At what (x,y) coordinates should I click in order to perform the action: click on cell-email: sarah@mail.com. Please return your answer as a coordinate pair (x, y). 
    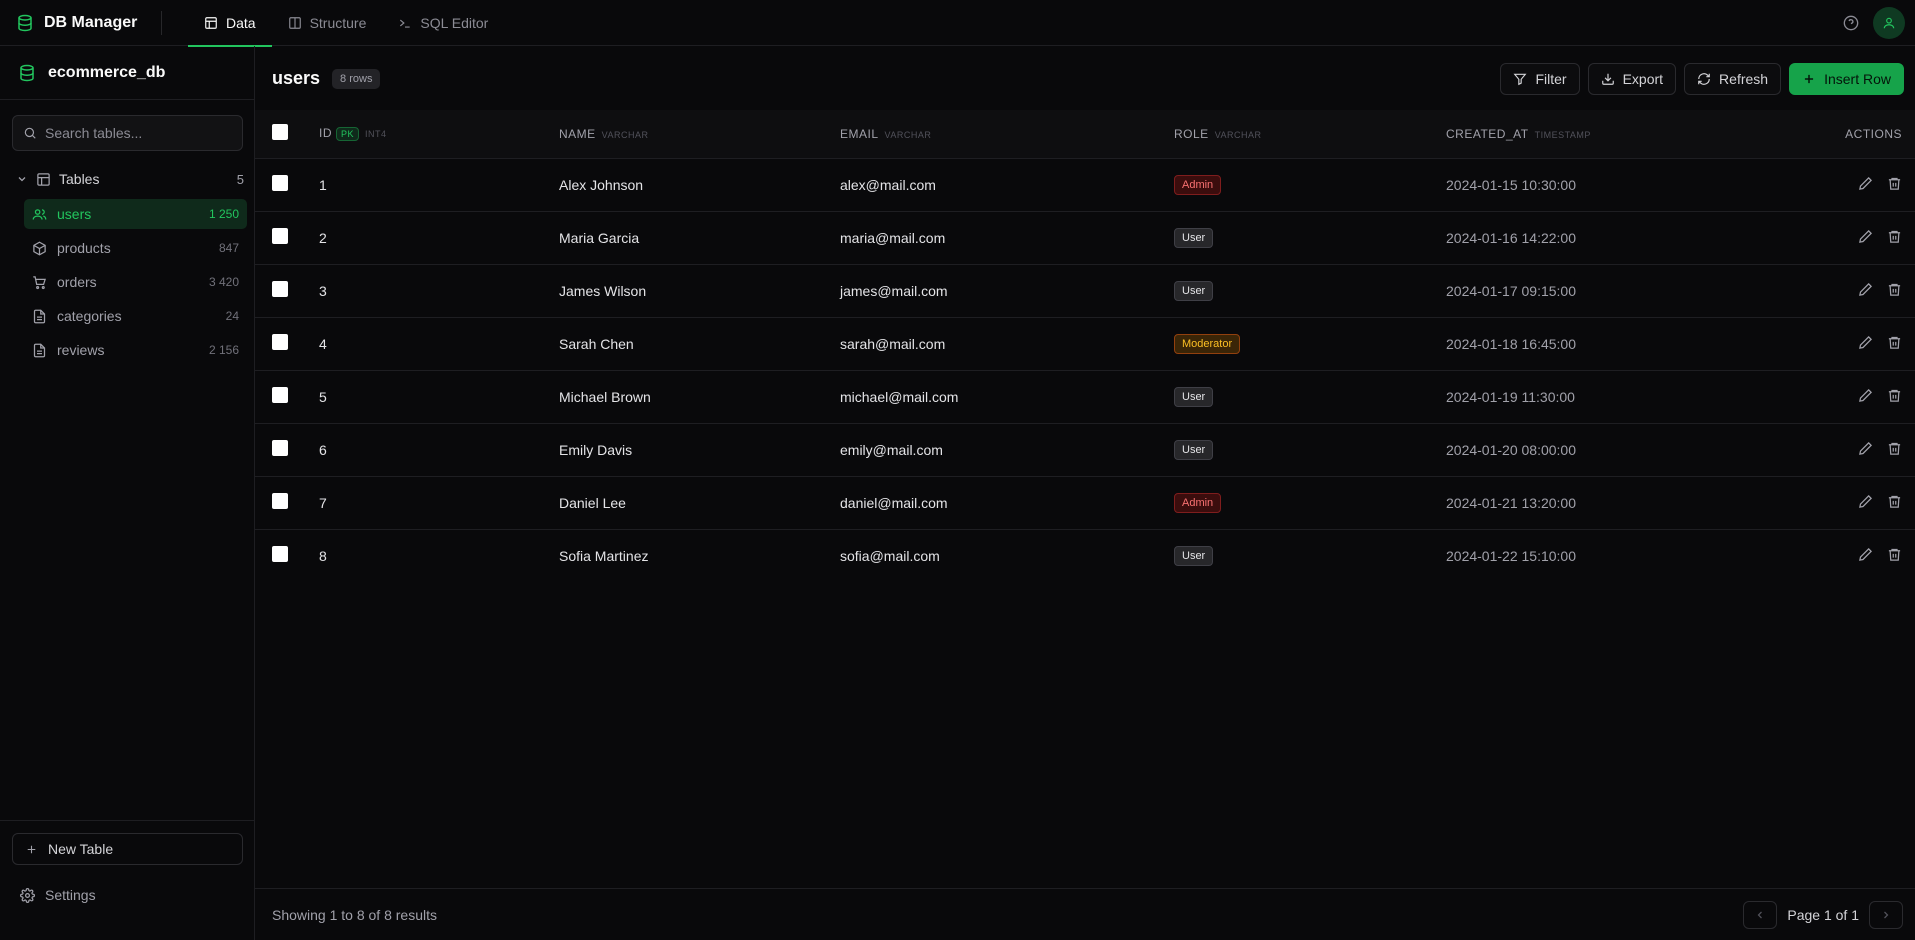
    Looking at the image, I should click on (1007, 343).